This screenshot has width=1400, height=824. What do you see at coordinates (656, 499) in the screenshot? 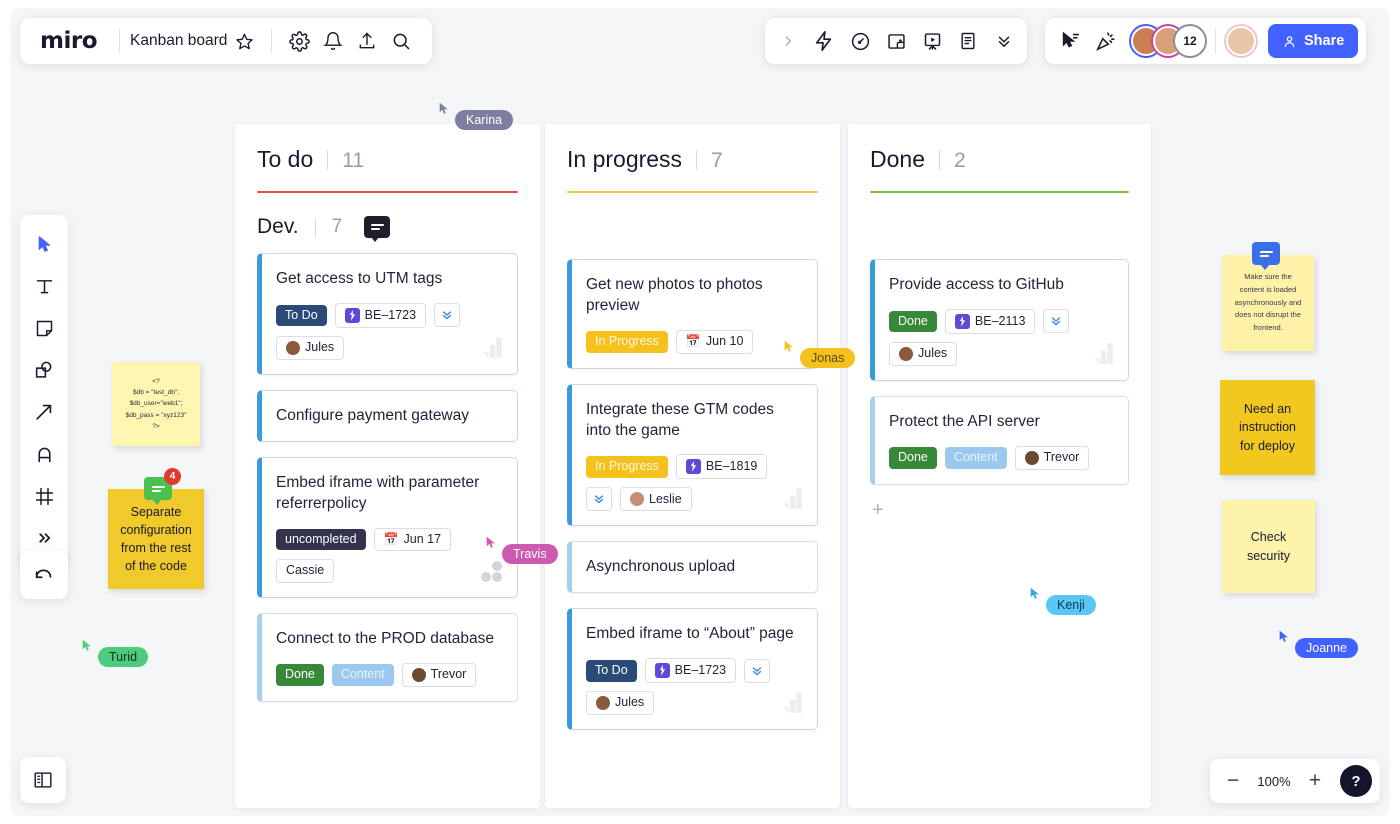
I see `assignee-chip: Leslie` at bounding box center [656, 499].